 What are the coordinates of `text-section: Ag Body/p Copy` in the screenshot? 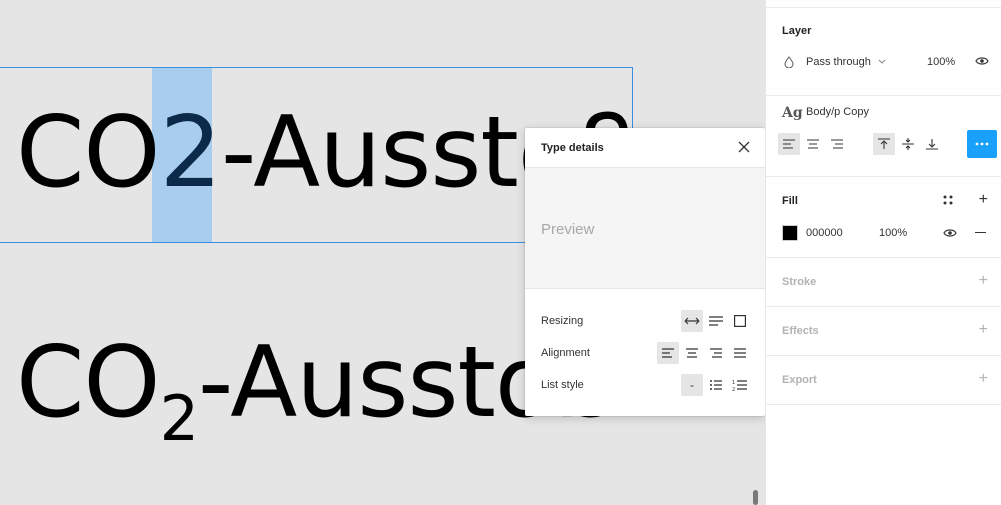 It's located at (883, 136).